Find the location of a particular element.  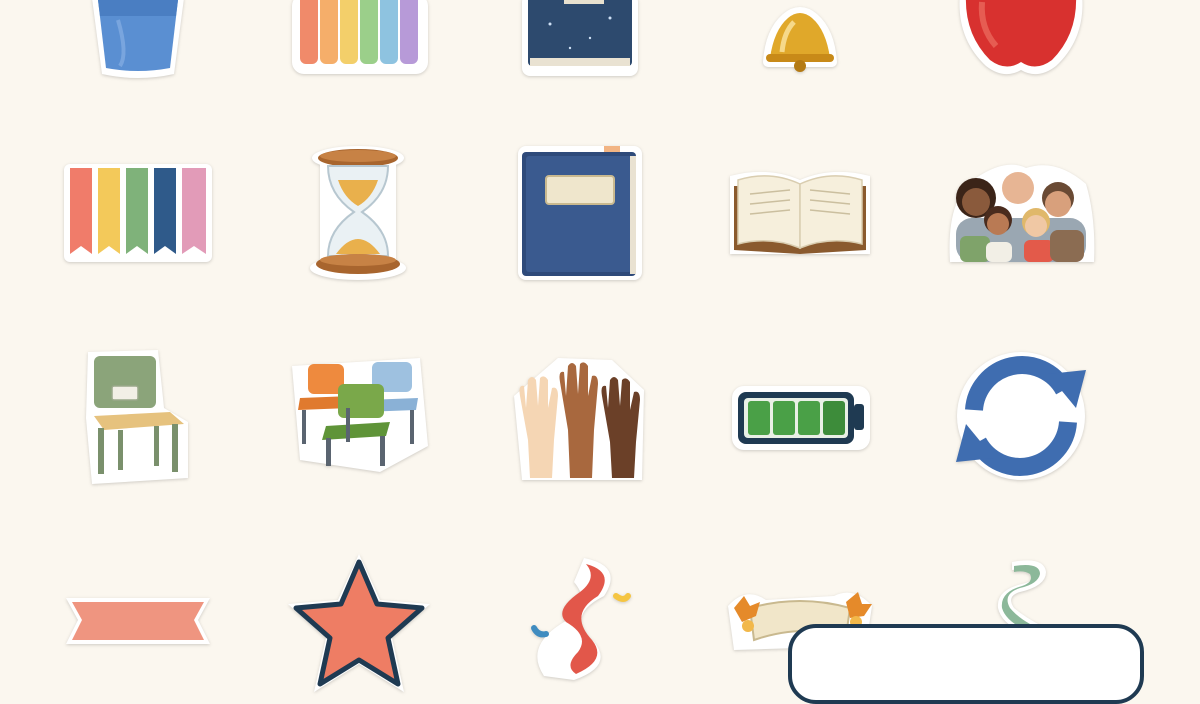

red-apple-icon is located at coordinates (1021, 39).